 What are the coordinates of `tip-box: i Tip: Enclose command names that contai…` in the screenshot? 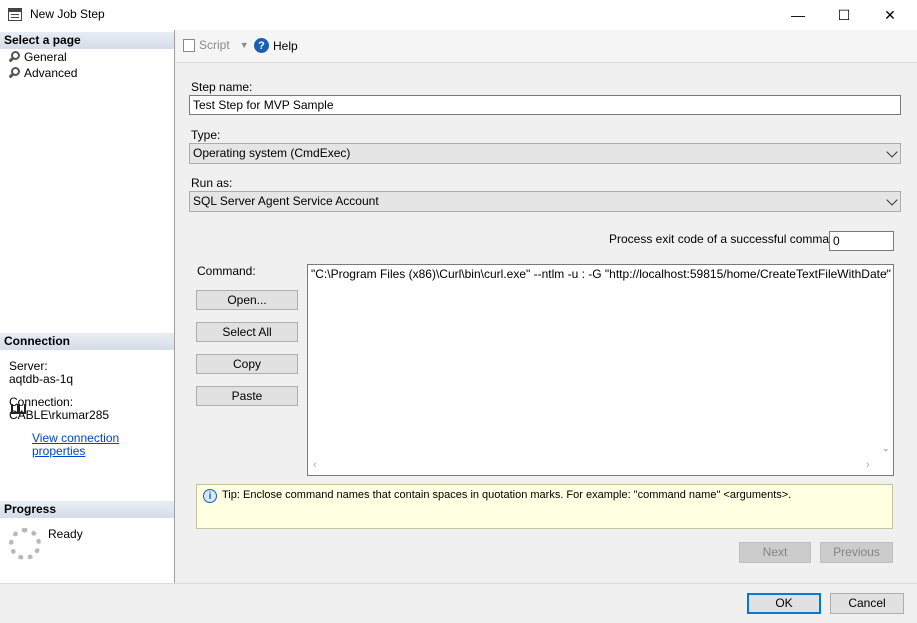 It's located at (544, 506).